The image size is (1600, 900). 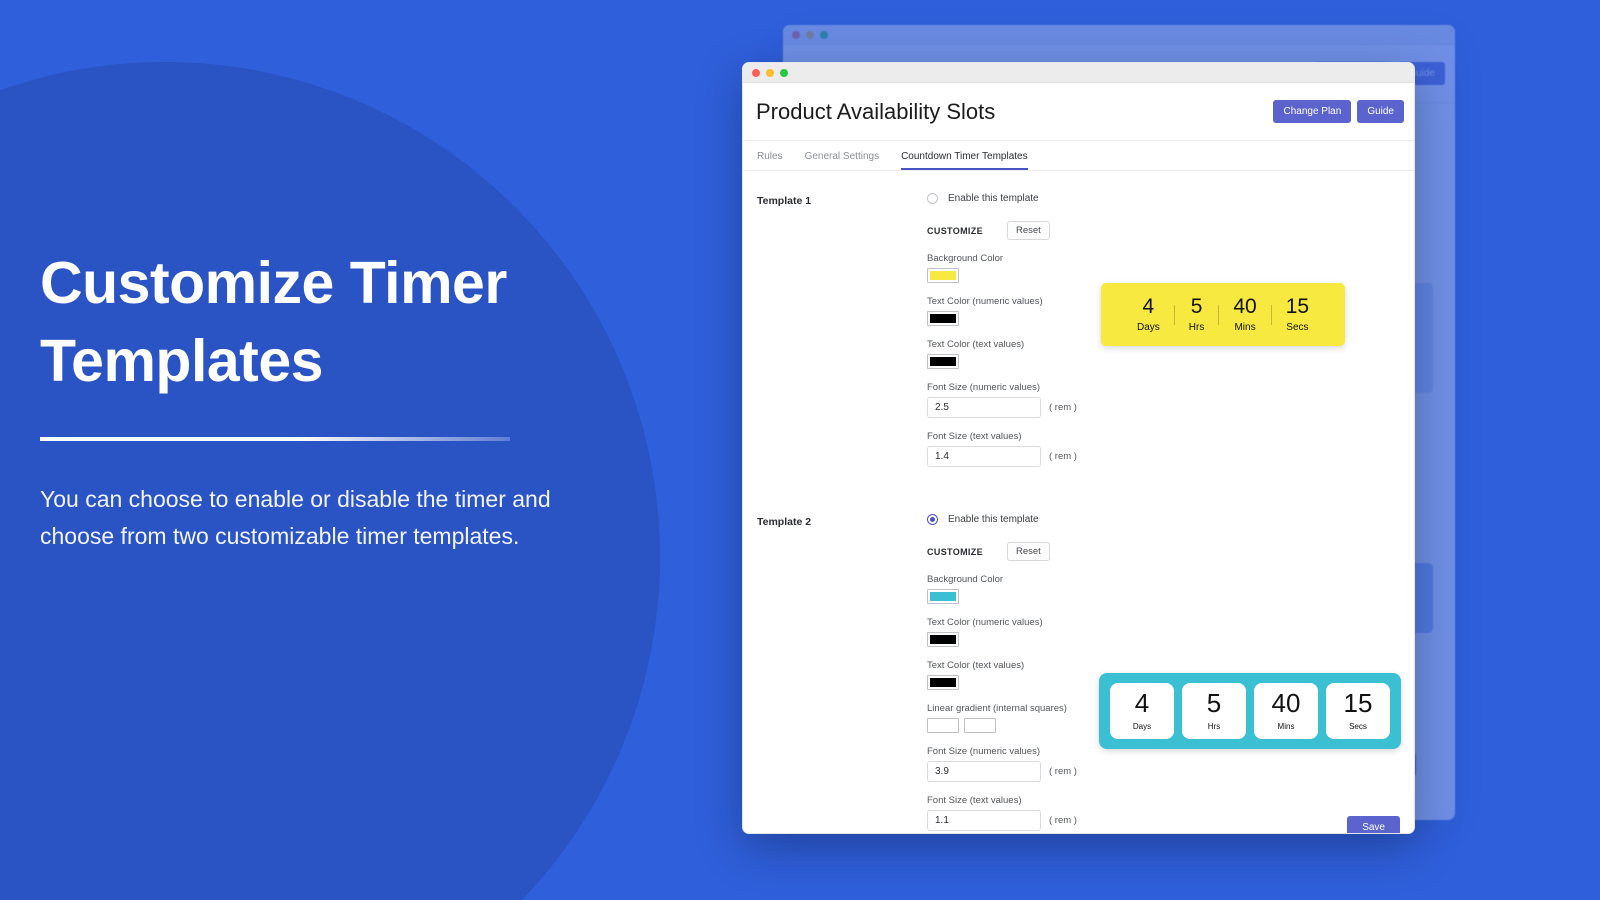 I want to click on template-1-preview-unit-secs: 15 Secs, so click(x=1297, y=314).